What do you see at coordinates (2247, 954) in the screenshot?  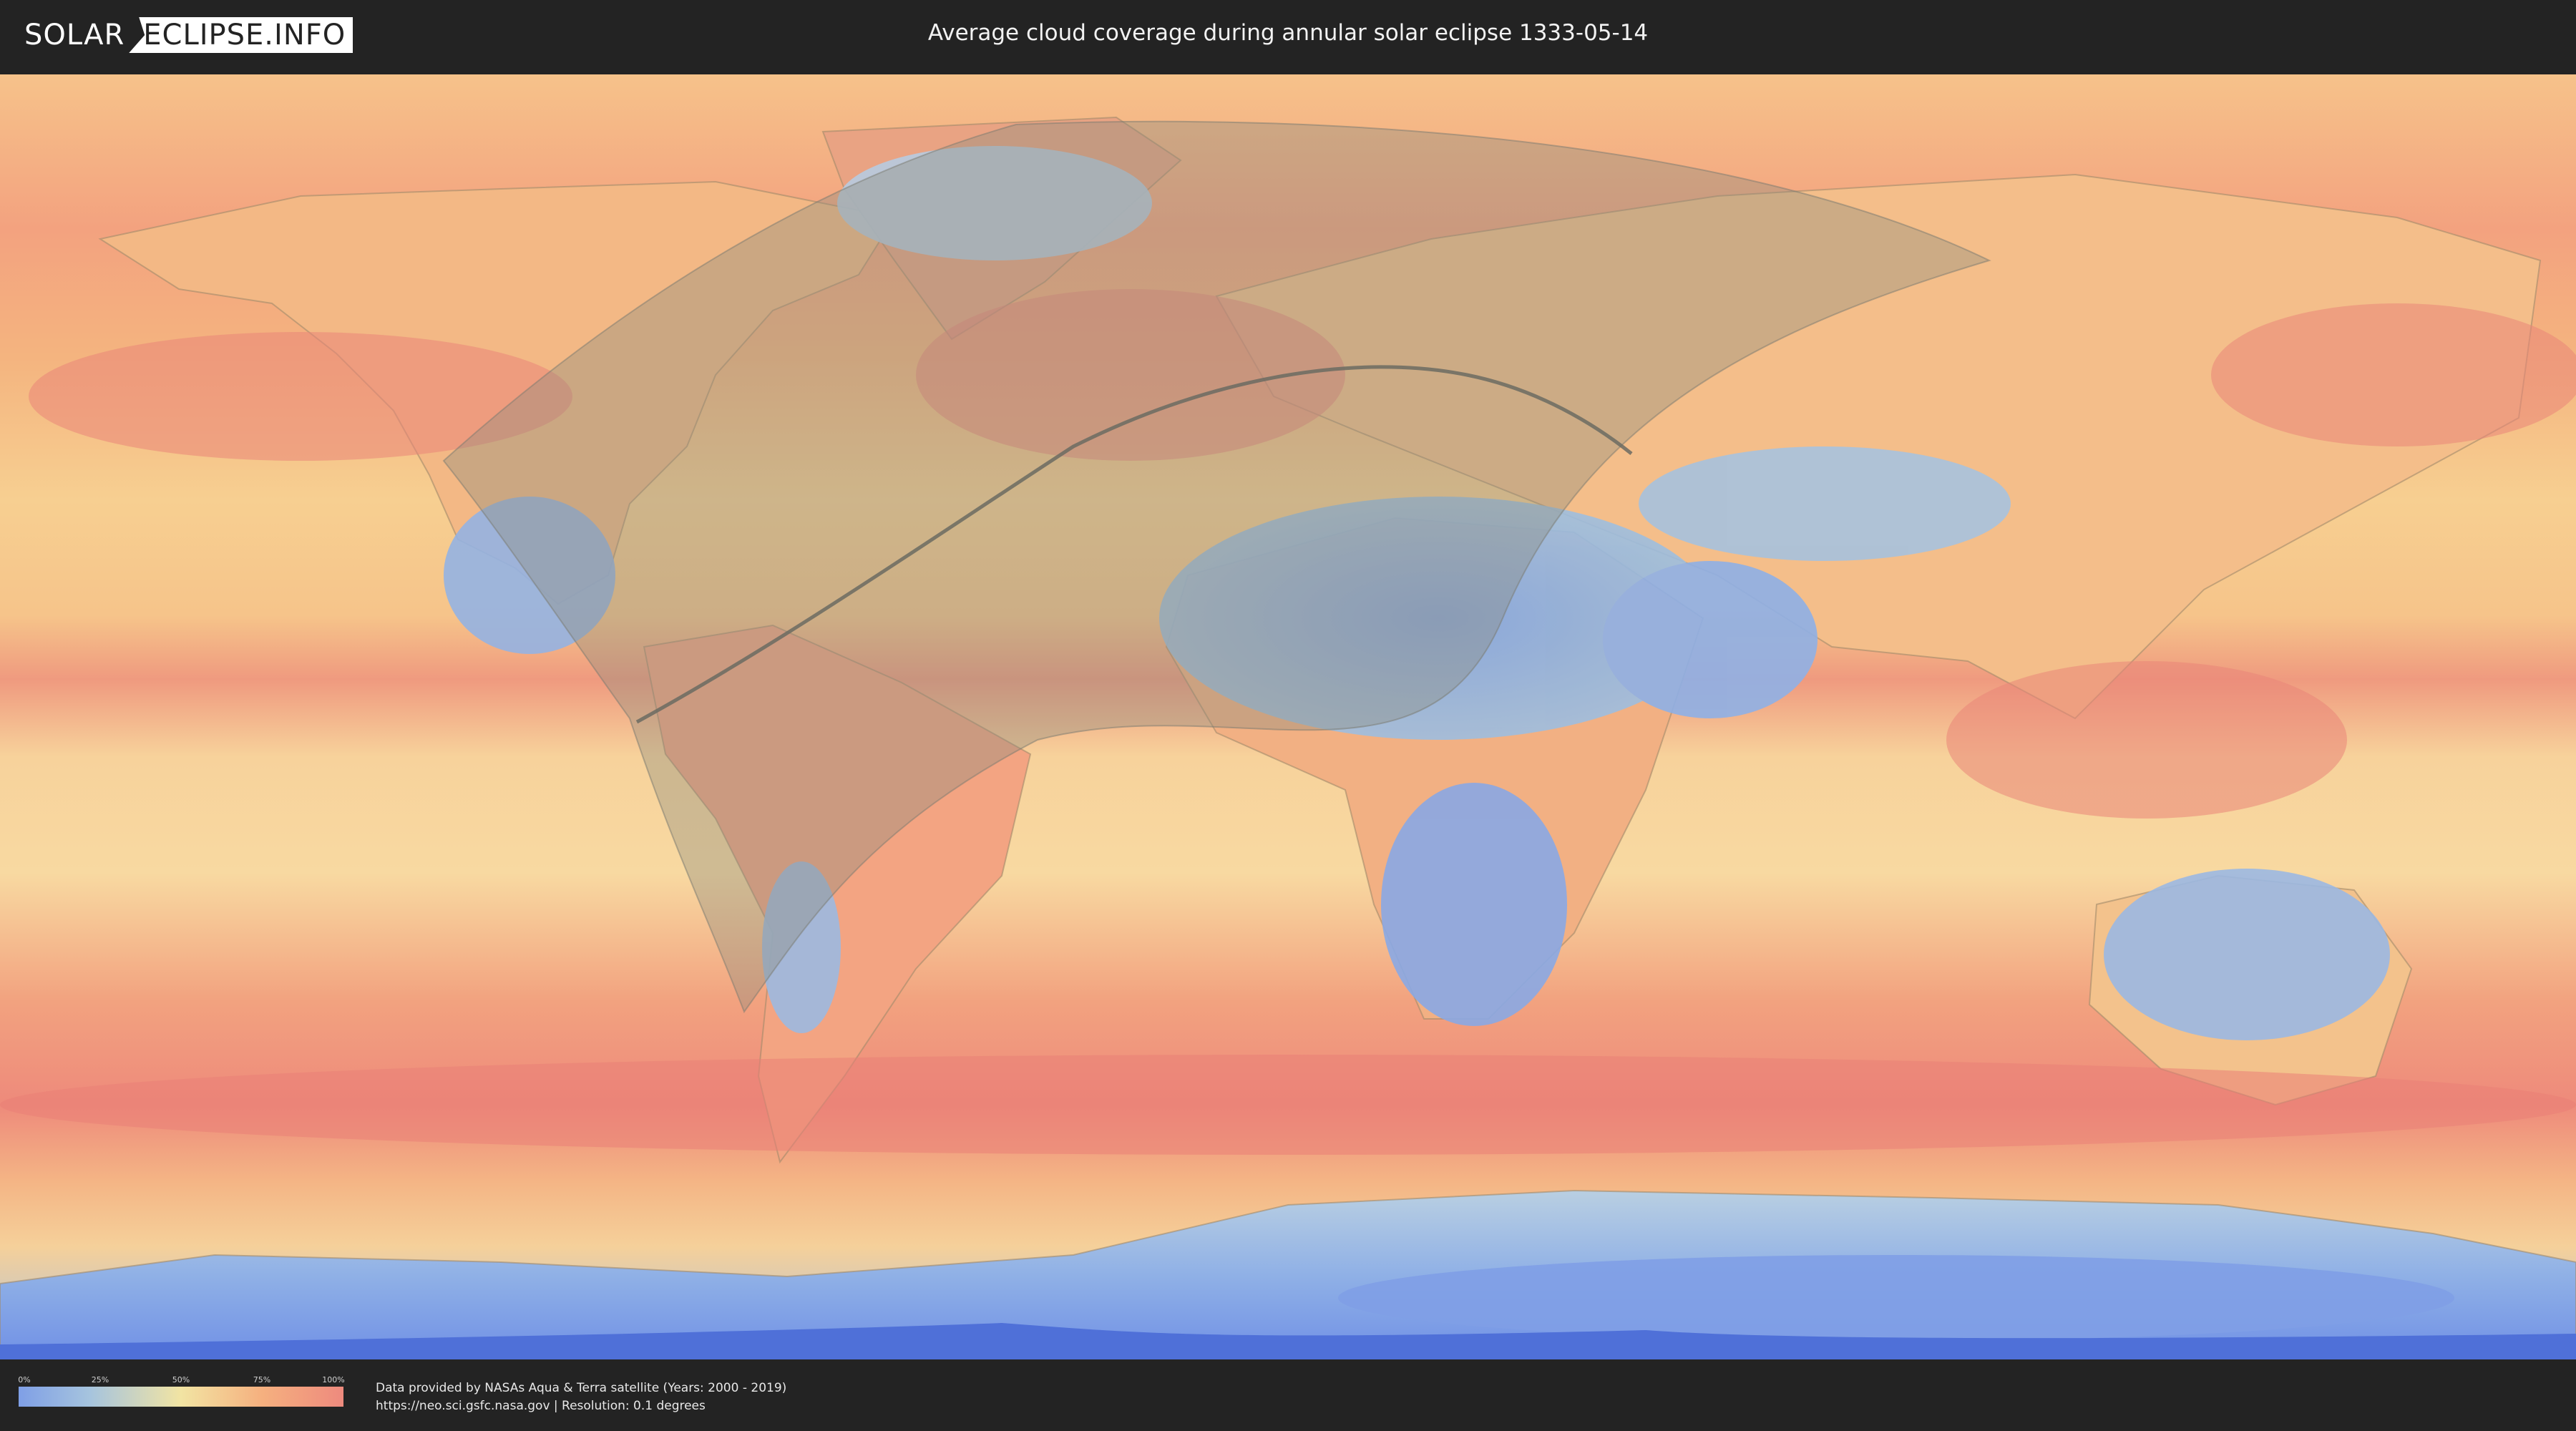 I see `australia-clear-region` at bounding box center [2247, 954].